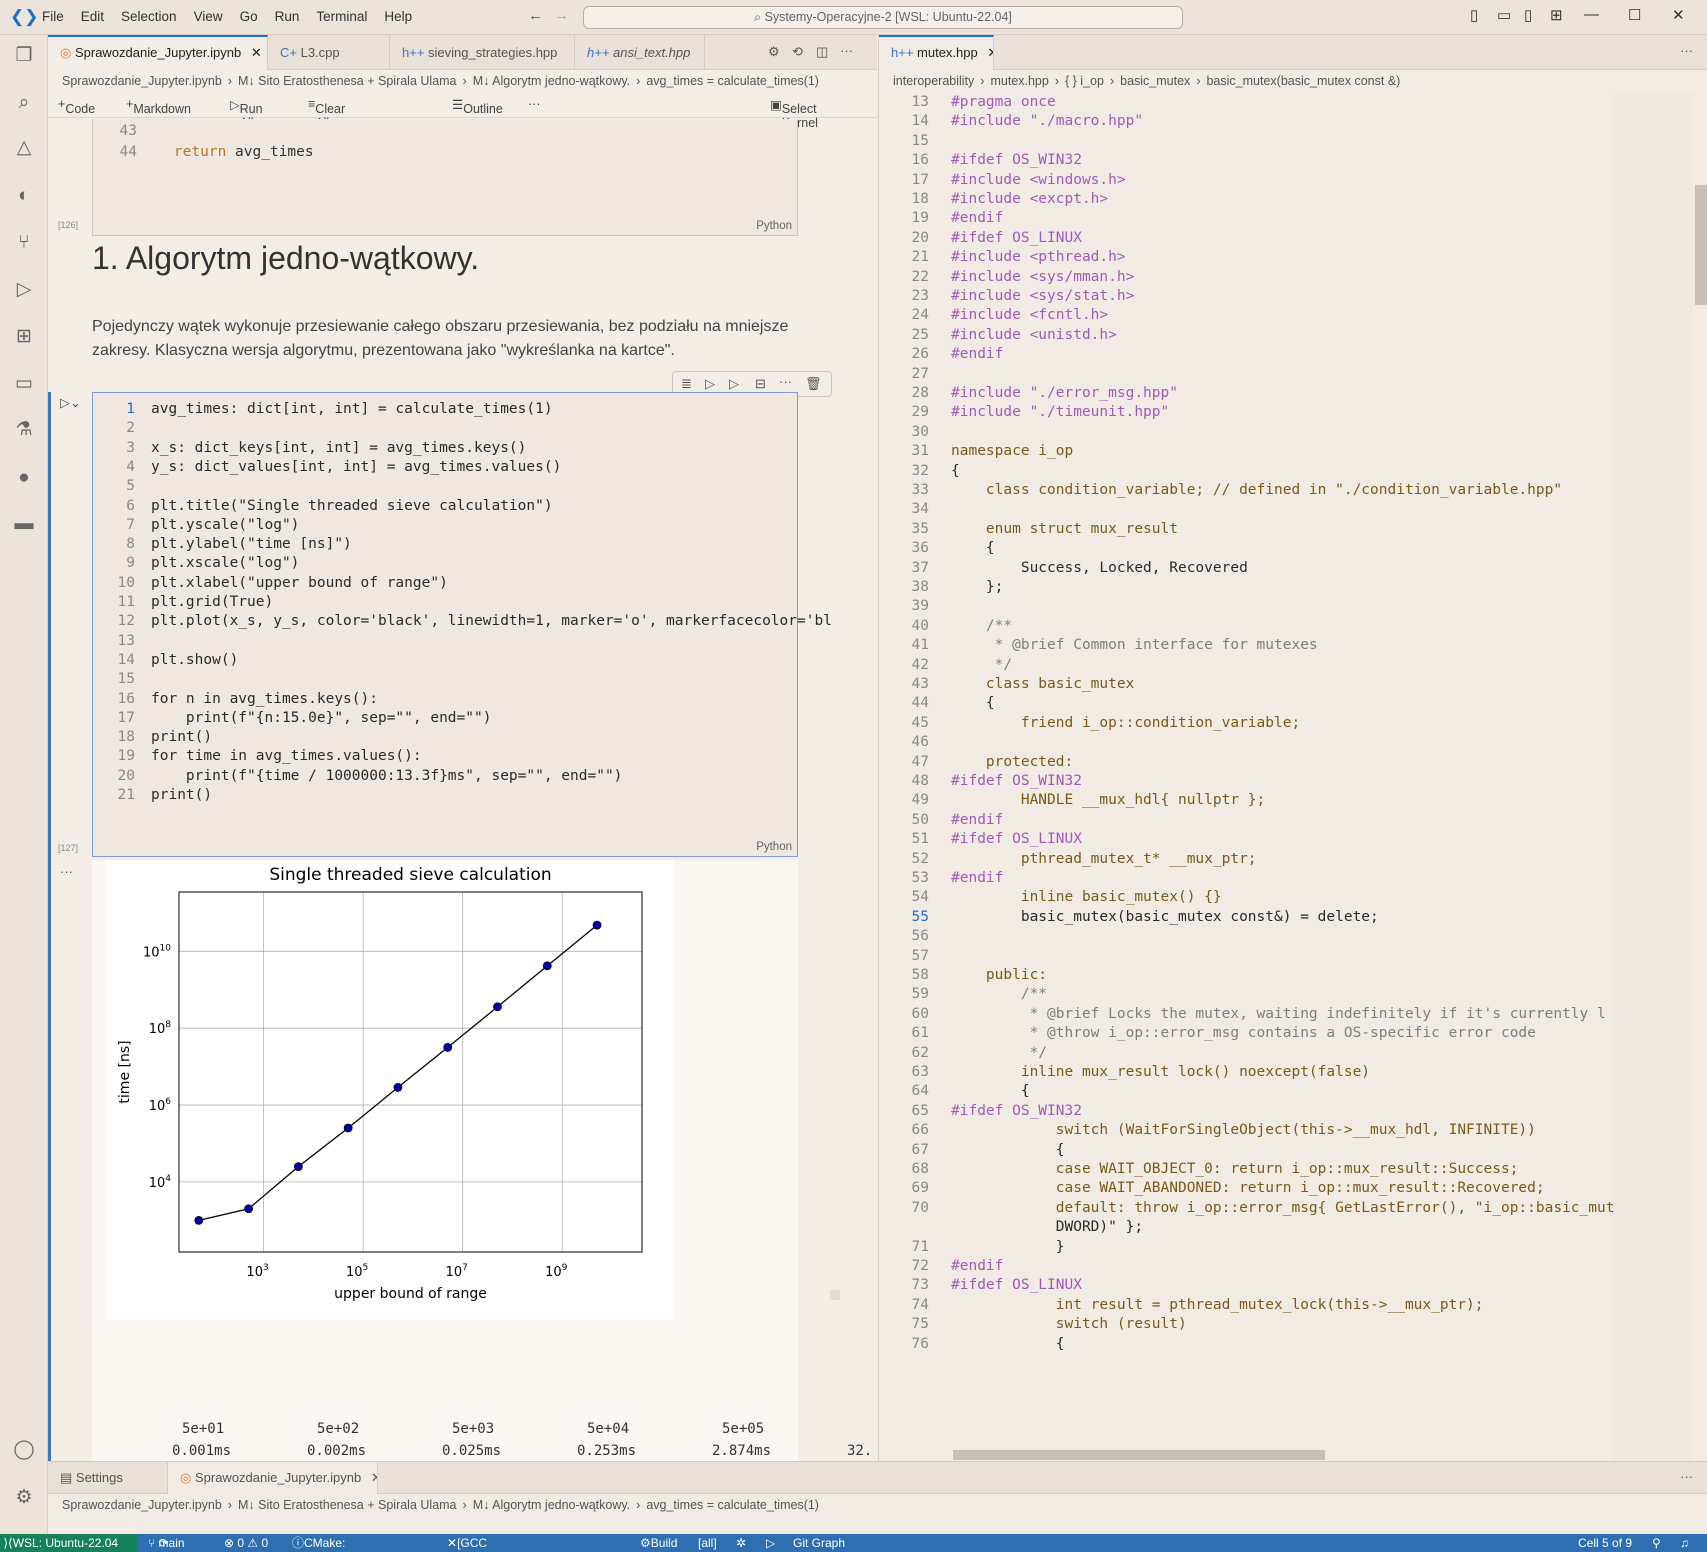 Image resolution: width=1707 pixels, height=1552 pixels. Describe the element at coordinates (1474, 15) in the screenshot. I see `toggle-sidebar-icon: ▯` at that location.